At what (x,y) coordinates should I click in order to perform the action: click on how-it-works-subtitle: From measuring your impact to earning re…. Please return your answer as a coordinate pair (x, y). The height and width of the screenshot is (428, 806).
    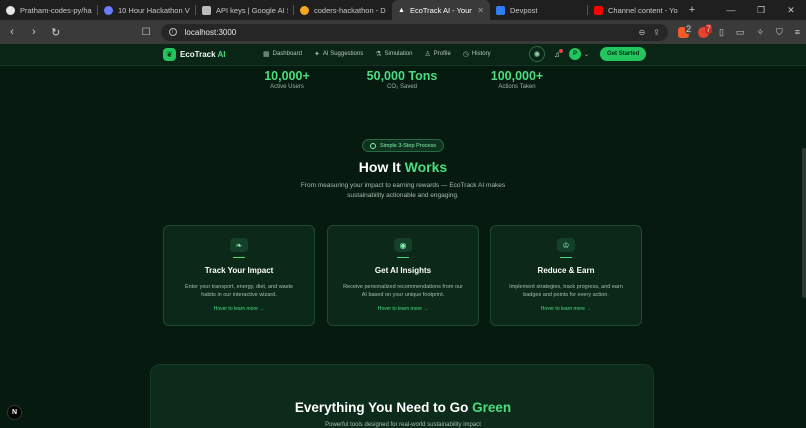
    Looking at the image, I should click on (403, 190).